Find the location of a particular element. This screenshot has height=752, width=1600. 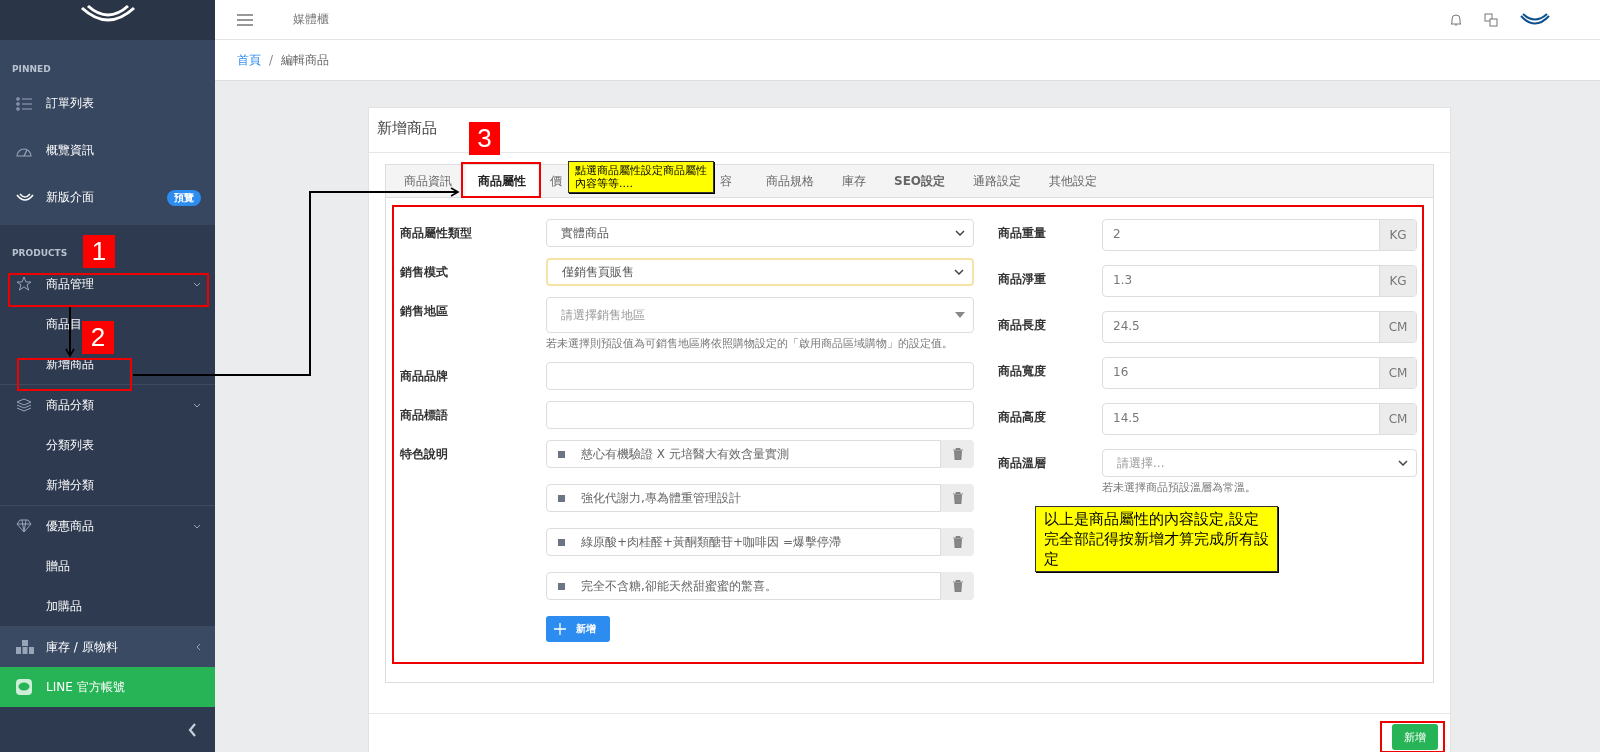

caret-down-icon is located at coordinates (960, 315).